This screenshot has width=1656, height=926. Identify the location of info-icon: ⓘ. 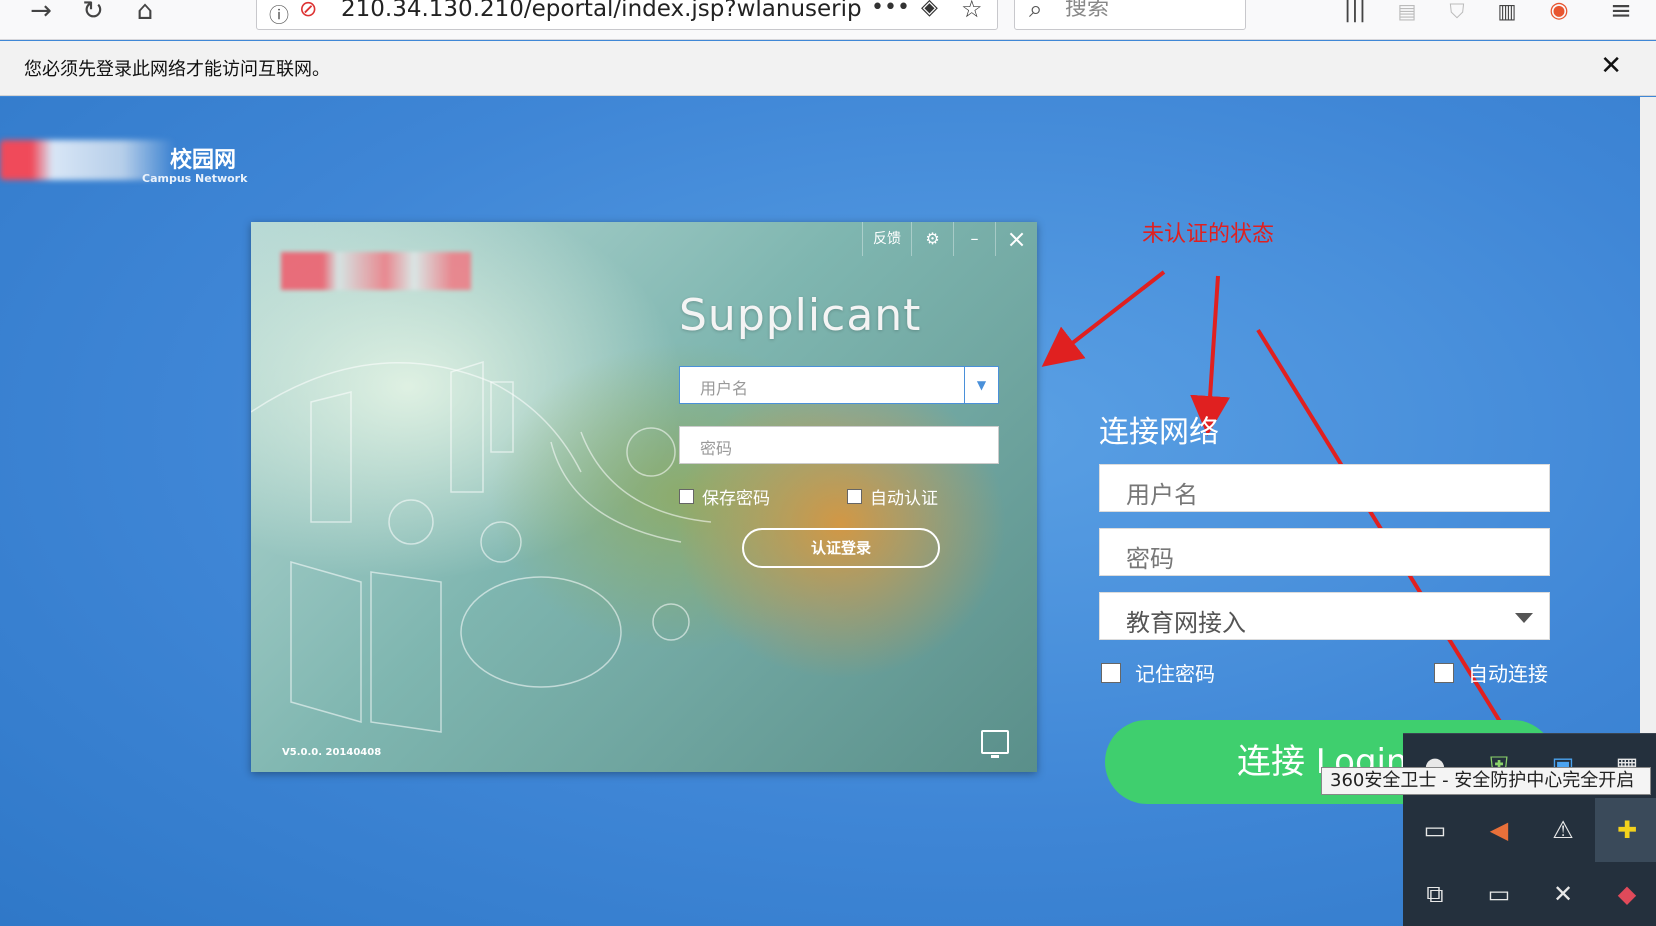
(279, 14).